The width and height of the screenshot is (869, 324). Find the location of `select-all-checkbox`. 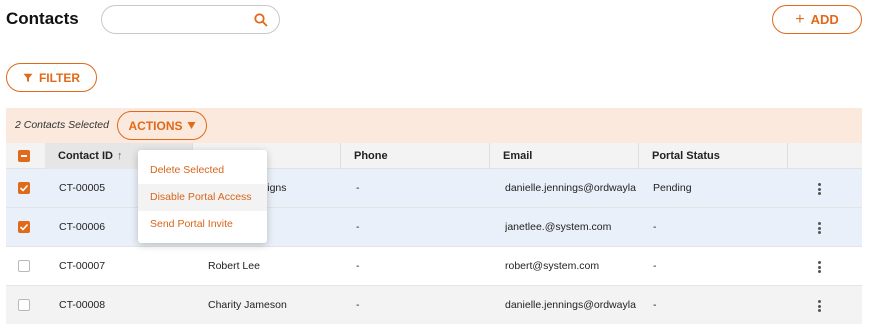

select-all-checkbox is located at coordinates (24, 156).